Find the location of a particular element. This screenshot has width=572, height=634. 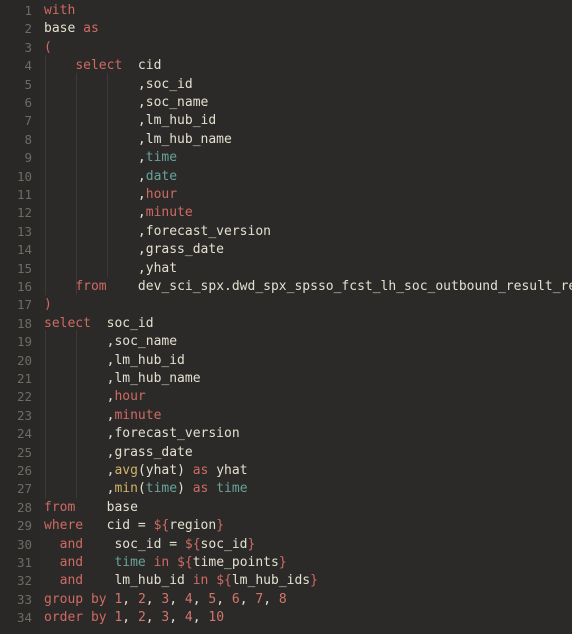

code-line: where cid = ${region} is located at coordinates (134, 526).